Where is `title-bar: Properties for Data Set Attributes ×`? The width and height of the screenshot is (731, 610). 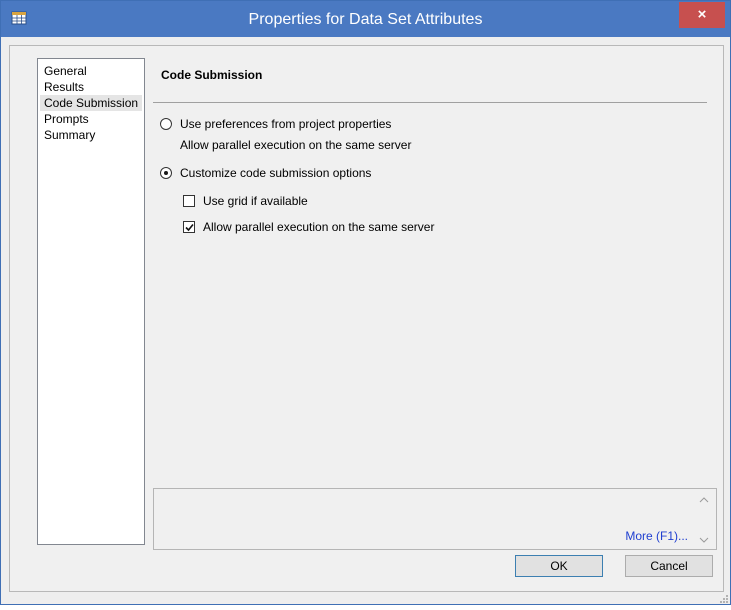 title-bar: Properties for Data Set Attributes × is located at coordinates (365, 19).